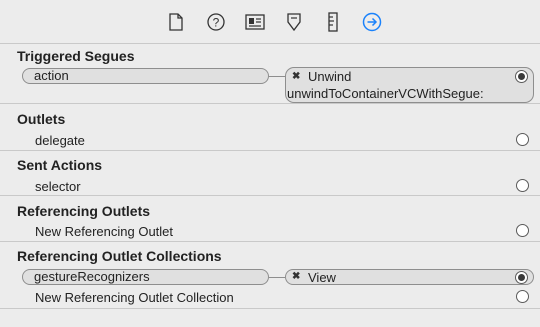  Describe the element at coordinates (294, 22) in the screenshot. I see `attributes-inspector-icon` at that location.